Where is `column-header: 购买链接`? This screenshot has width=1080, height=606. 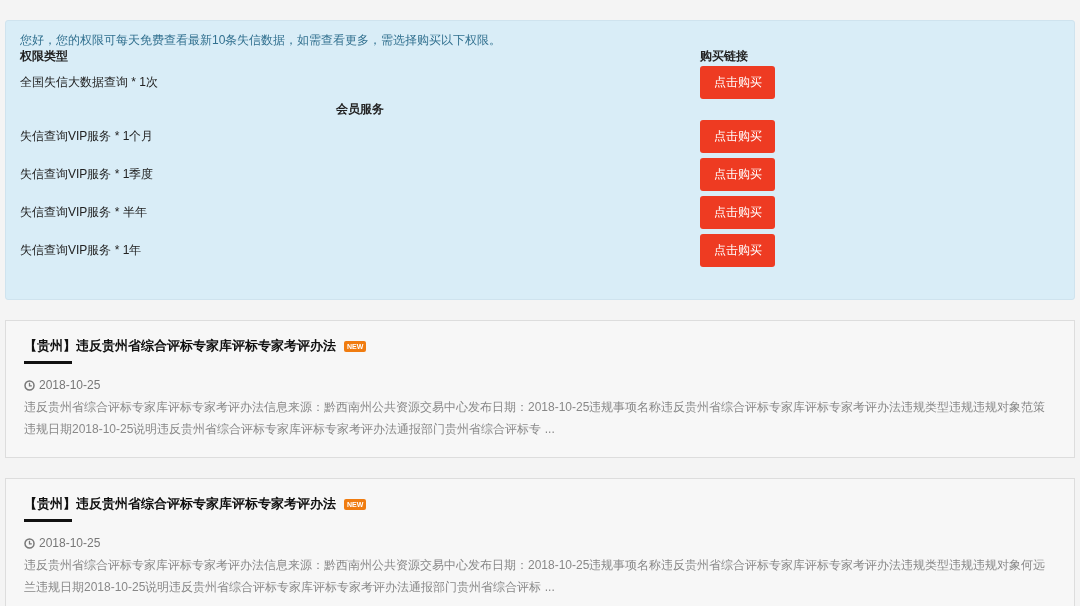
column-header: 购买链接 is located at coordinates (724, 56).